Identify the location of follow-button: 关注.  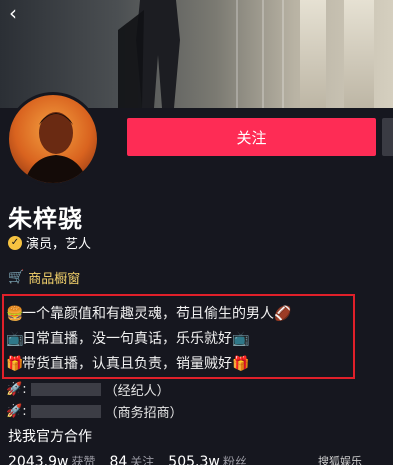
(251, 137).